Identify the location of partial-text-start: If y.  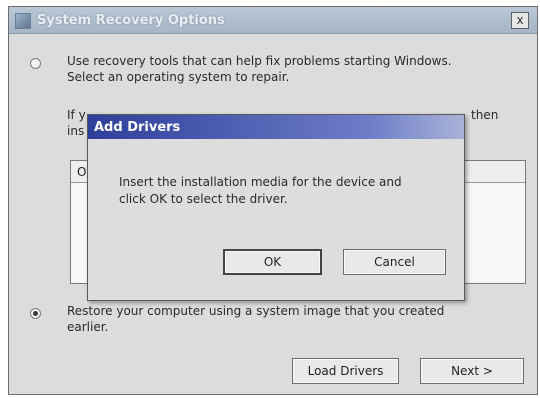
(76, 115).